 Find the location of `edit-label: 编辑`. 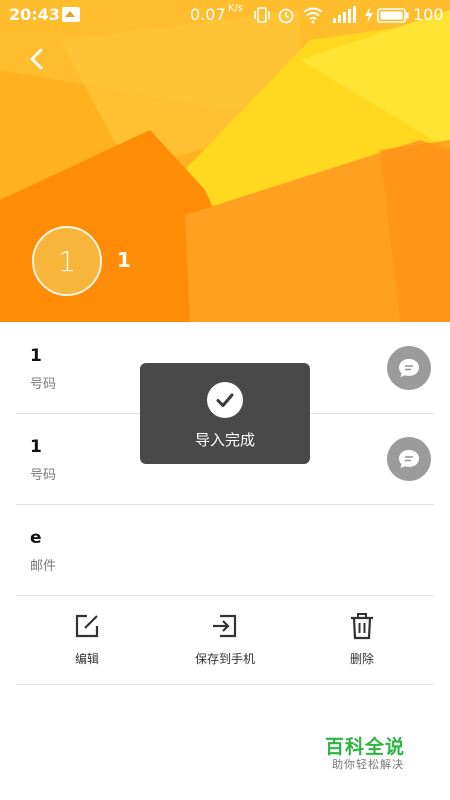

edit-label: 编辑 is located at coordinates (86, 659).